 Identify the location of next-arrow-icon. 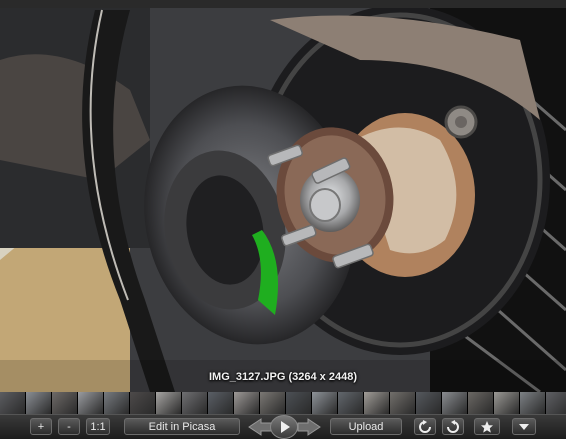
(309, 427).